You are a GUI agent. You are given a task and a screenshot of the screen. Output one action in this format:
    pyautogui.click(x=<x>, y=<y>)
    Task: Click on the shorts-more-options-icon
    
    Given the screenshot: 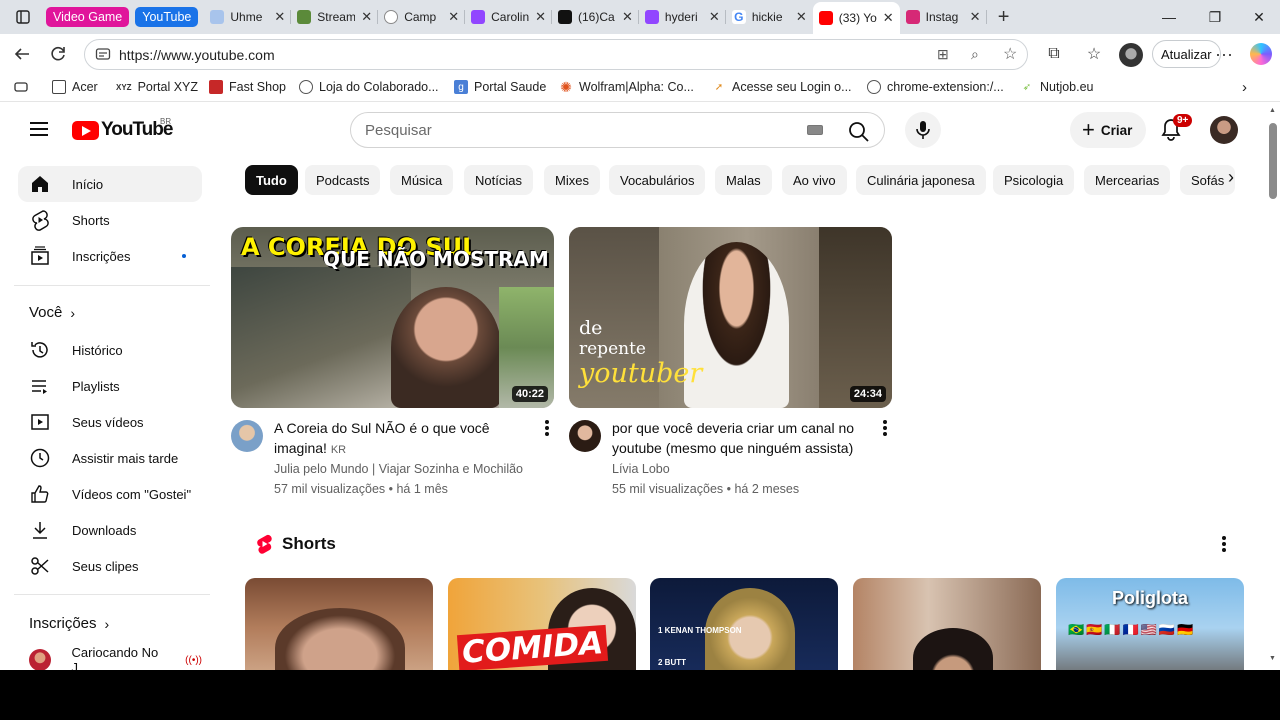 What is the action you would take?
    pyautogui.click(x=1225, y=544)
    